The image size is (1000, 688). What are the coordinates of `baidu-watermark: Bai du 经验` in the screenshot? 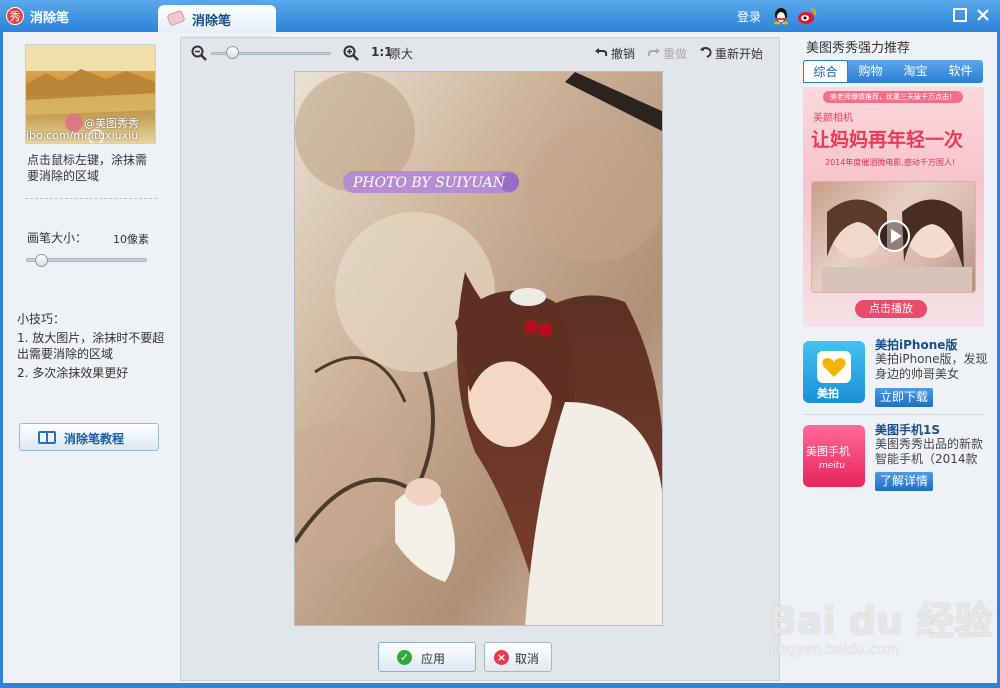 It's located at (880, 621).